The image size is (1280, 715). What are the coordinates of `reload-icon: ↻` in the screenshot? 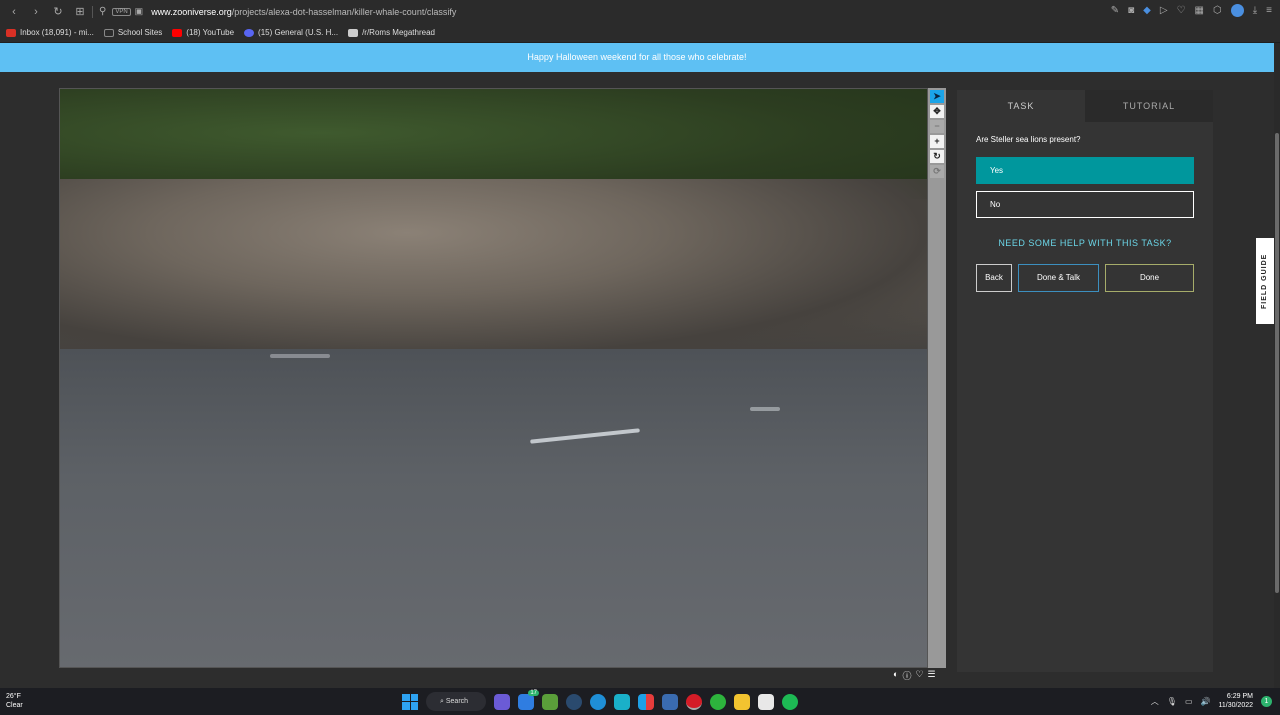 It's located at (58, 11).